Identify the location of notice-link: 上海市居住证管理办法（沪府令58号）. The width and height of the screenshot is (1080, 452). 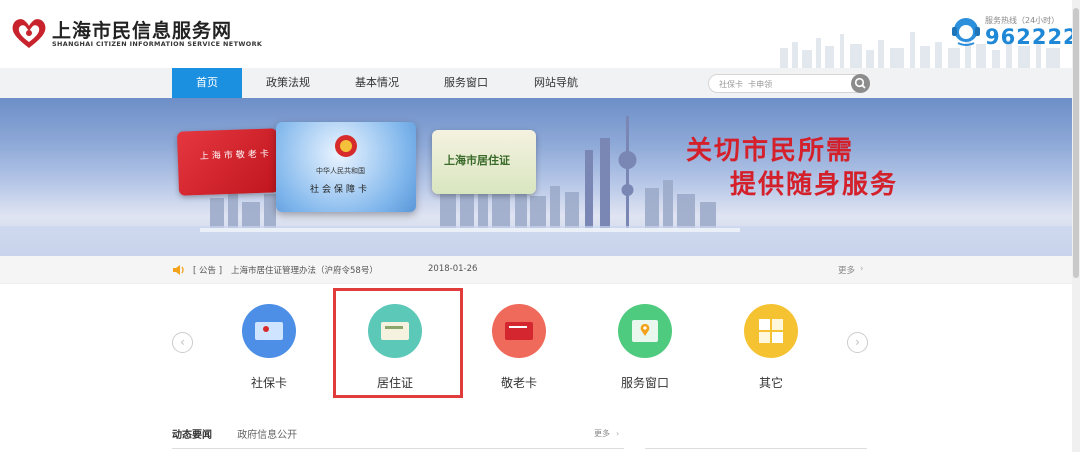
(304, 270).